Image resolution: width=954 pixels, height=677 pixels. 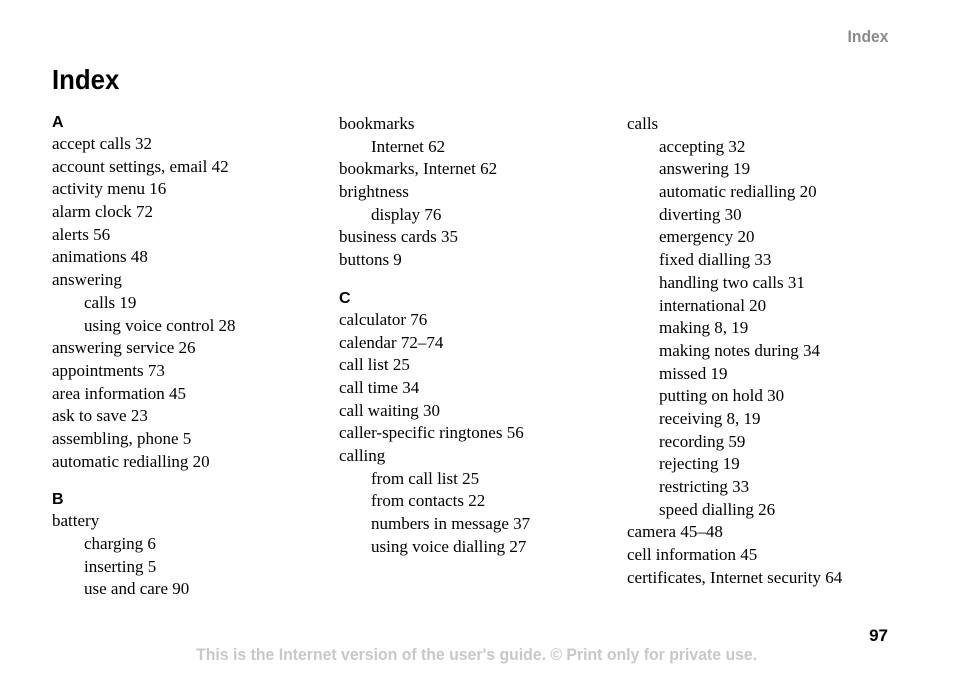 What do you see at coordinates (379, 387) in the screenshot?
I see `index-entry: call time 34` at bounding box center [379, 387].